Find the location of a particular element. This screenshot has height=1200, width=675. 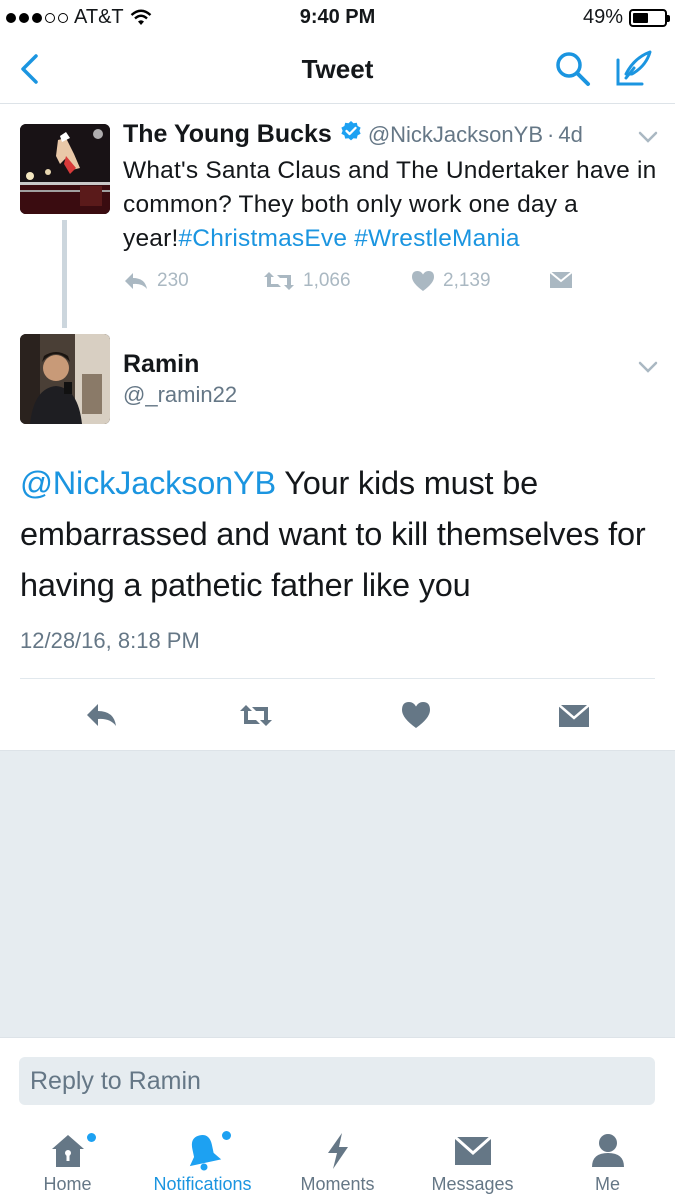

hashtag-link: #ChristmasEve is located at coordinates (262, 238).